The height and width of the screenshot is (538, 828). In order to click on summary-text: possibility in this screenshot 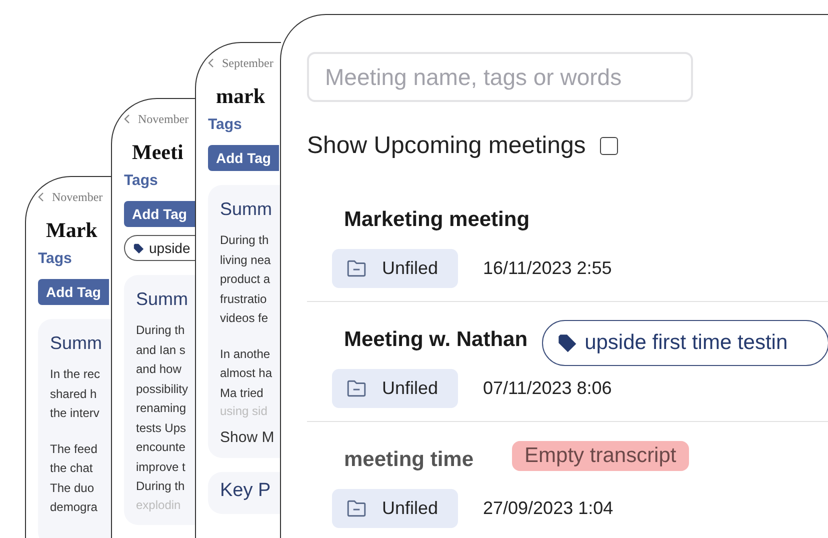, I will do `click(163, 389)`.